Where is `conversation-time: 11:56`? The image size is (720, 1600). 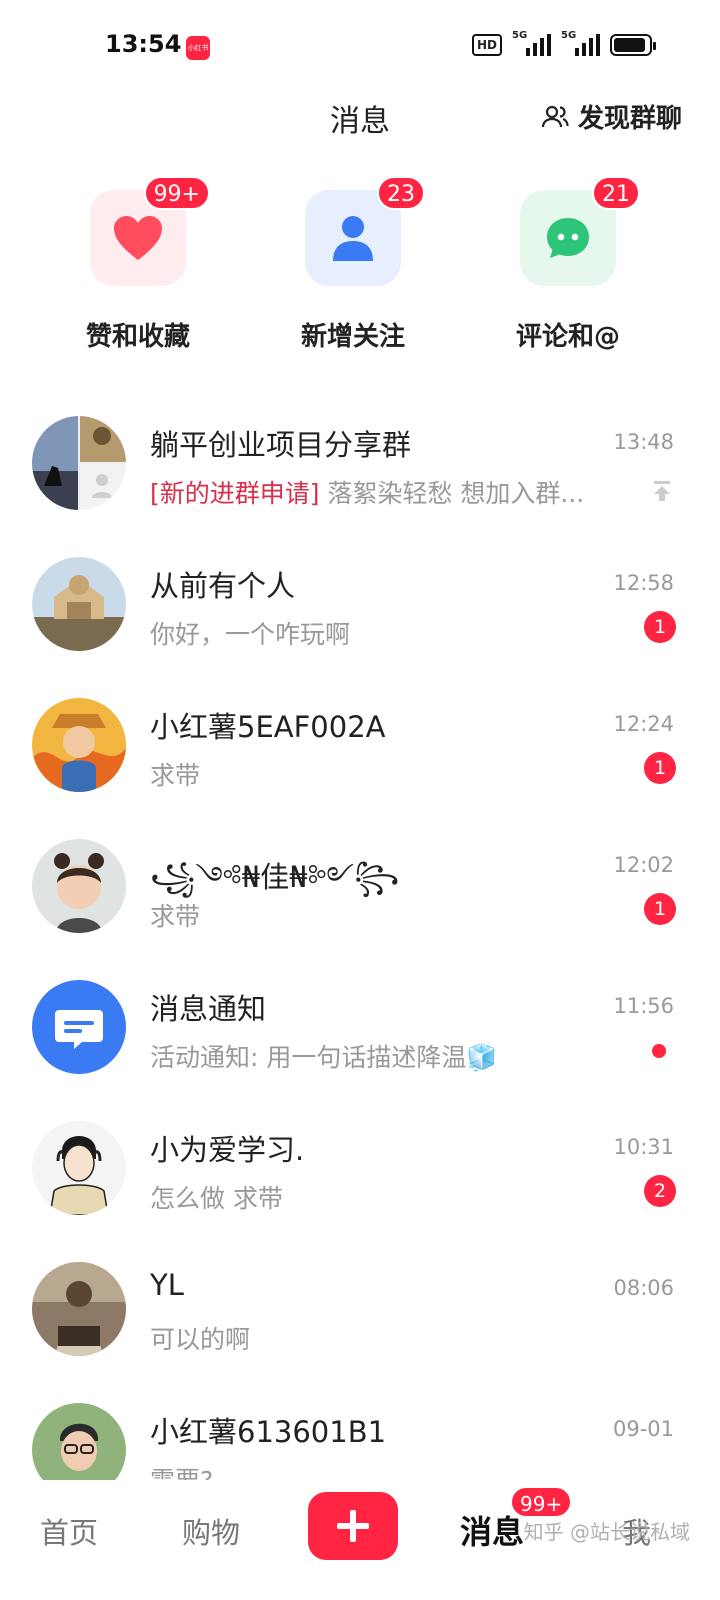 conversation-time: 11:56 is located at coordinates (643, 1006).